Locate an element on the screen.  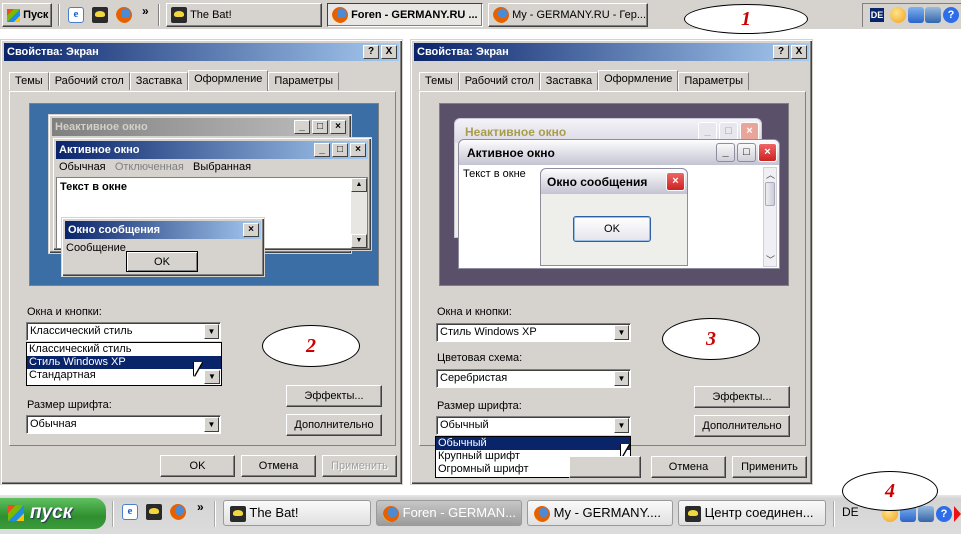
dialog-title-bar: Свойства: Экран ? X is located at coordinates (611, 52).